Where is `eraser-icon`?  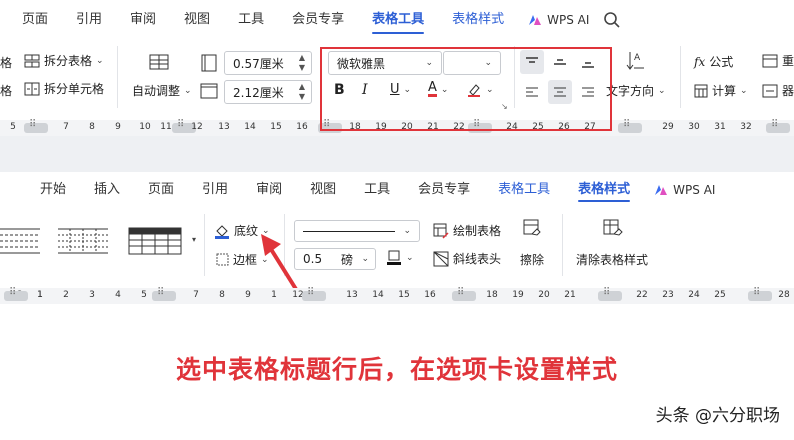
eraser-icon is located at coordinates (532, 227).